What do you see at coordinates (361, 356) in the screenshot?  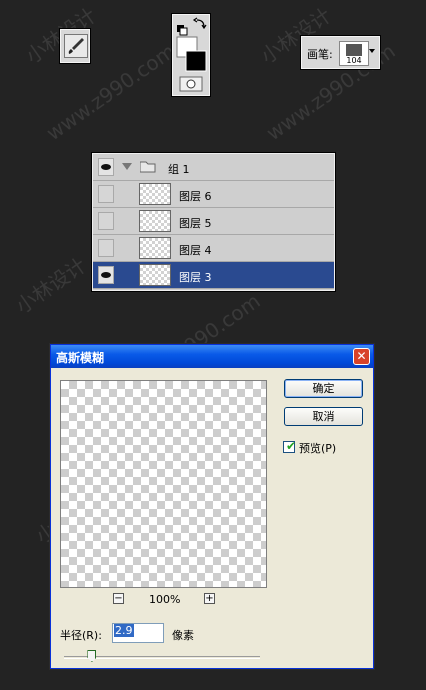 I see `close-button: ✕` at bounding box center [361, 356].